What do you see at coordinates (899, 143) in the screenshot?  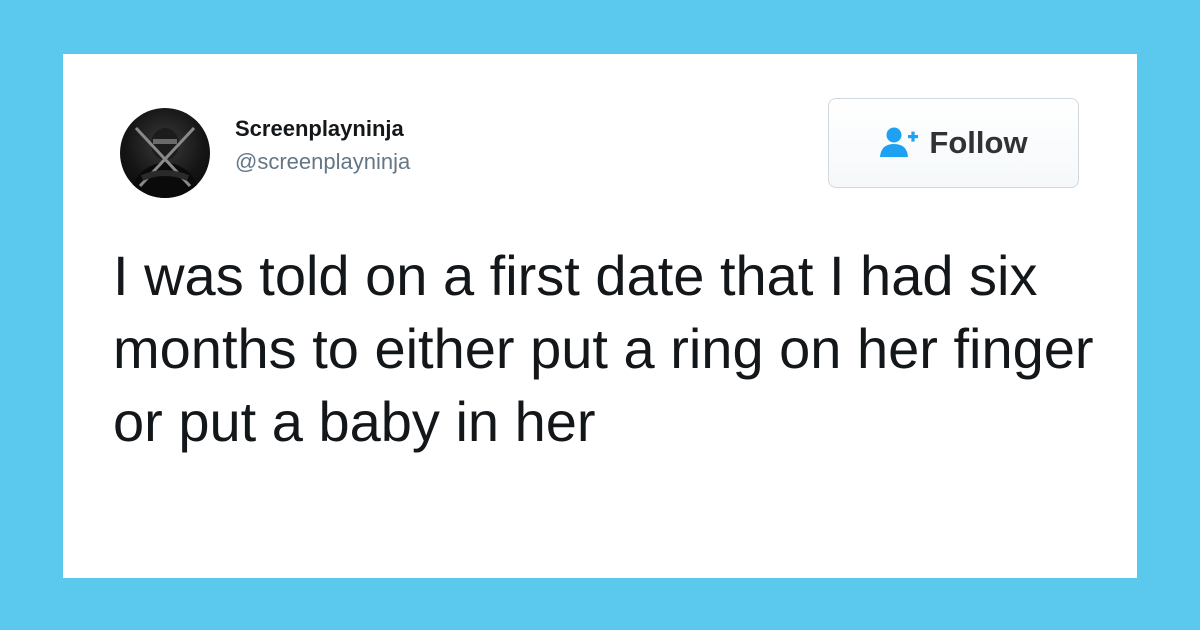 I see `add-user-icon` at bounding box center [899, 143].